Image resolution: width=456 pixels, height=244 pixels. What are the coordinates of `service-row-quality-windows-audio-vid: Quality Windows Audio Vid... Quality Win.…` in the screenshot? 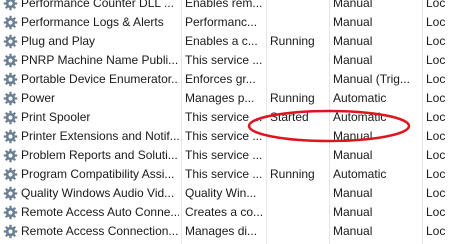 It's located at (228, 193).